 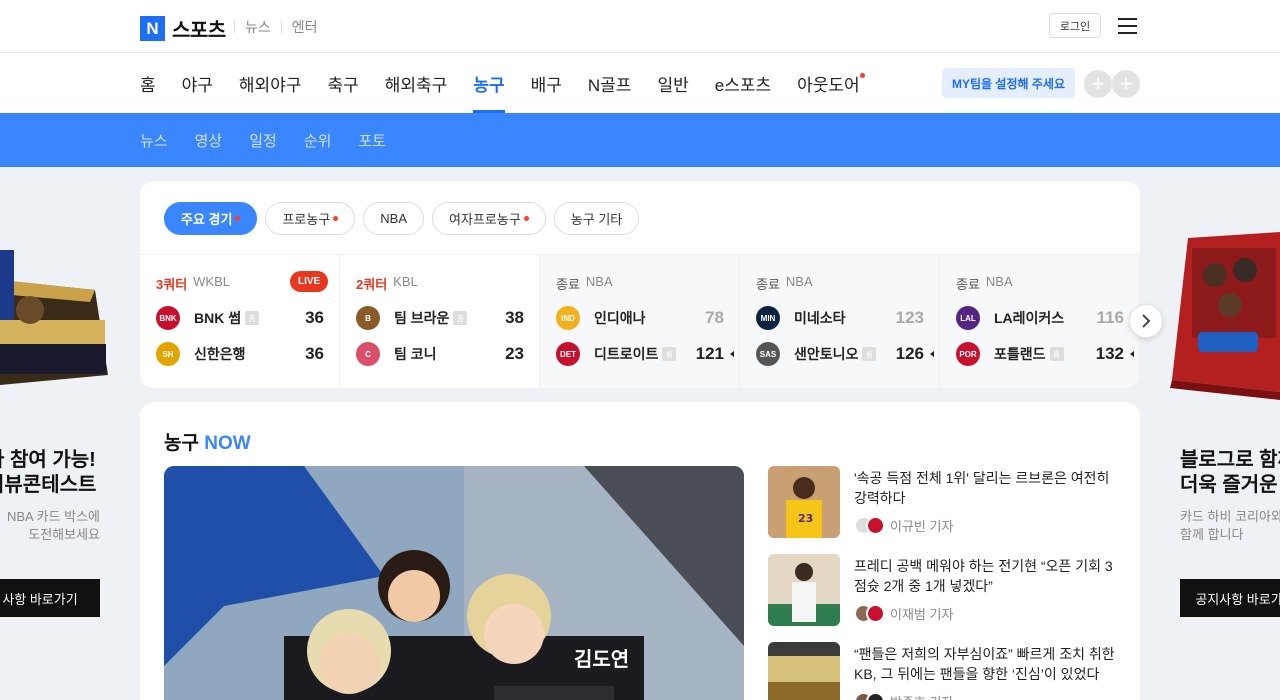 I want to click on nav-item-overseas-baseball: 해외야구, so click(x=270, y=83).